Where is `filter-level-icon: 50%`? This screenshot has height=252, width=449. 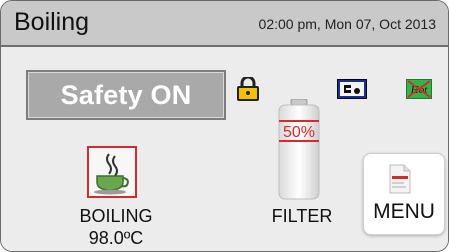
filter-level-icon: 50% is located at coordinates (299, 149).